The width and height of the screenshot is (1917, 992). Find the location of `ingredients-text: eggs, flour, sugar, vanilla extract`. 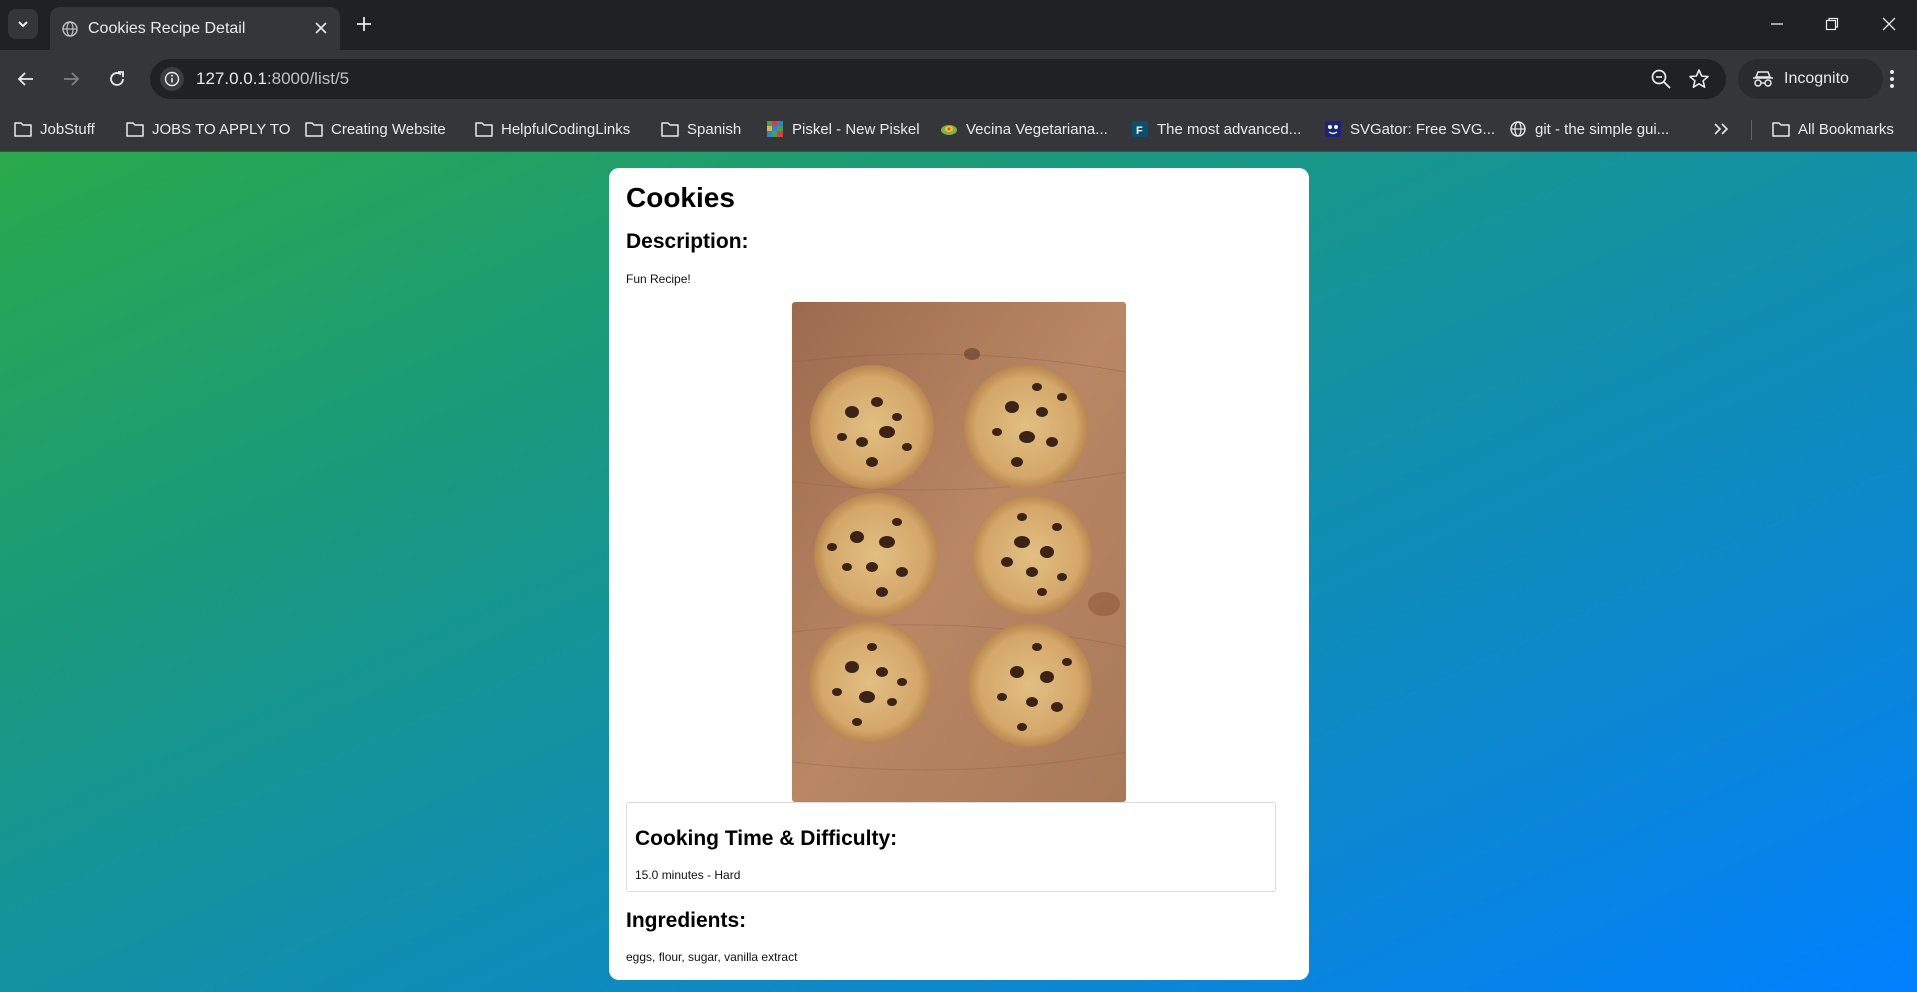

ingredients-text: eggs, flour, sugar, vanilla extract is located at coordinates (712, 957).